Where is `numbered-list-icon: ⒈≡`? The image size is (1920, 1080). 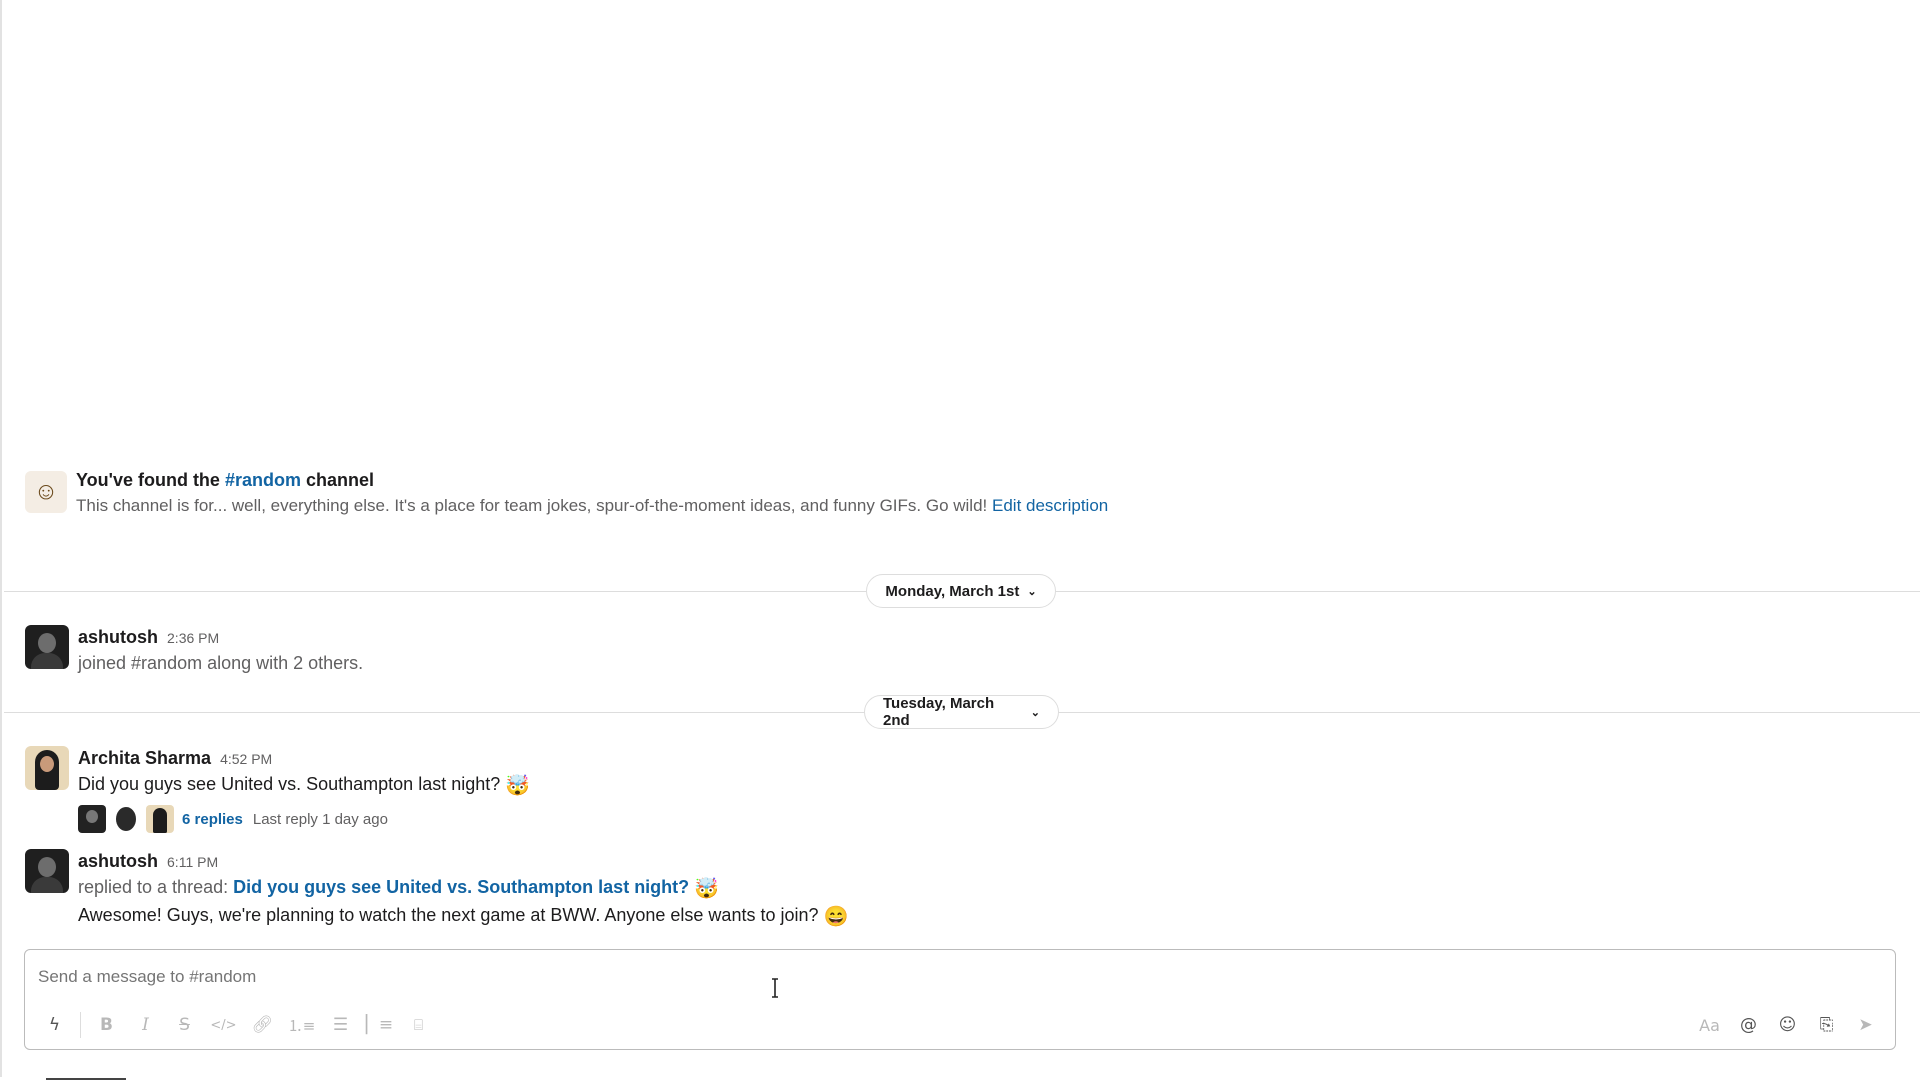 numbered-list-icon: ⒈≡ is located at coordinates (301, 1025).